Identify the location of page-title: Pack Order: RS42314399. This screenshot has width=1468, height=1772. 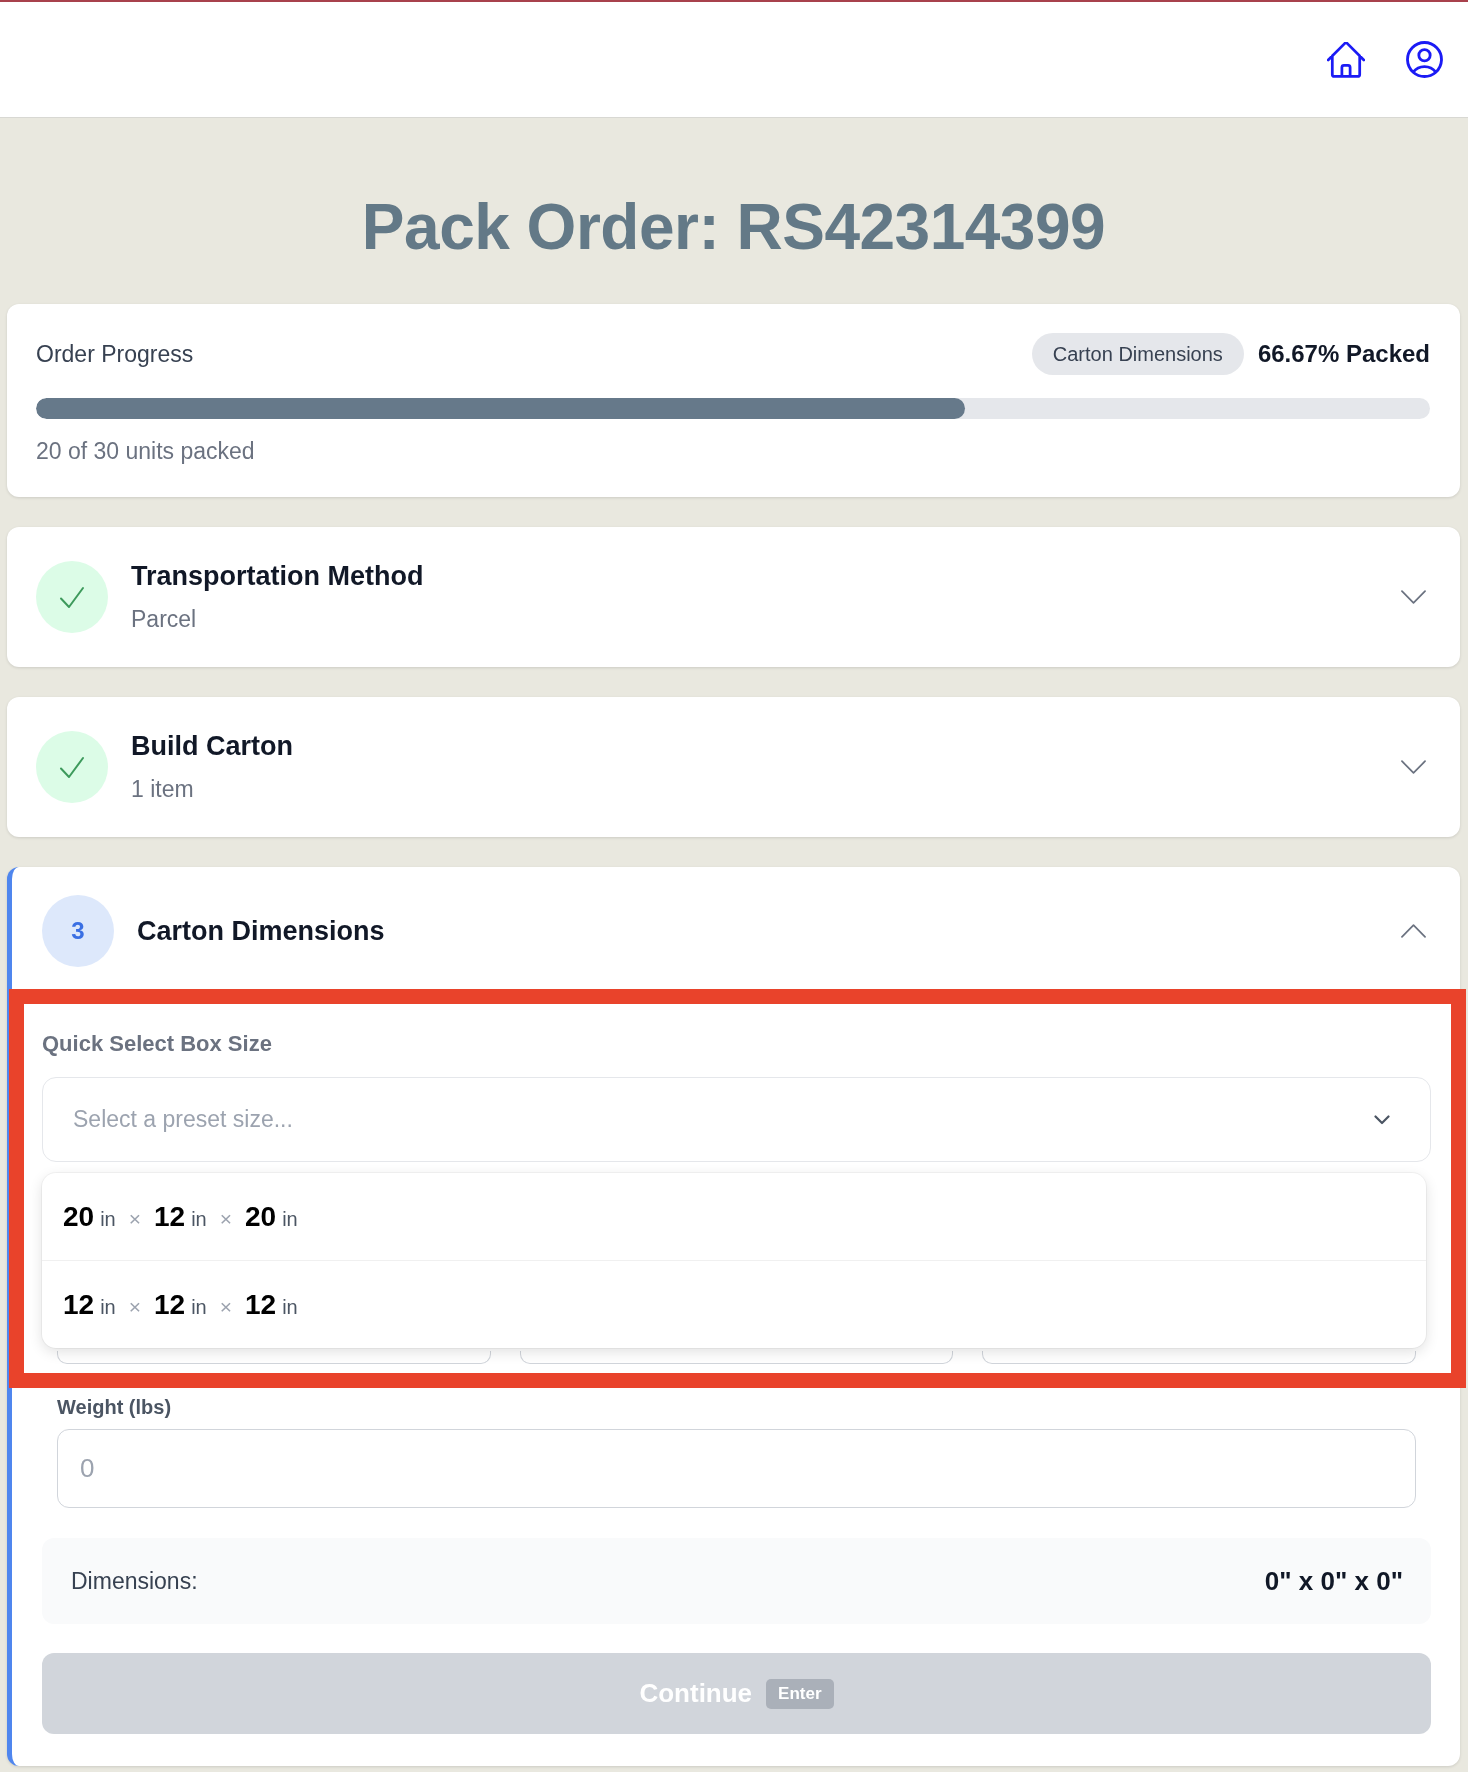
(733, 227).